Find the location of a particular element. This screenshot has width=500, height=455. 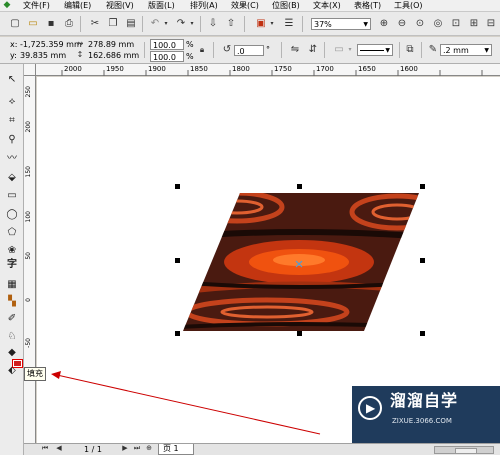

print-icon: ⎙ is located at coordinates (69, 24).